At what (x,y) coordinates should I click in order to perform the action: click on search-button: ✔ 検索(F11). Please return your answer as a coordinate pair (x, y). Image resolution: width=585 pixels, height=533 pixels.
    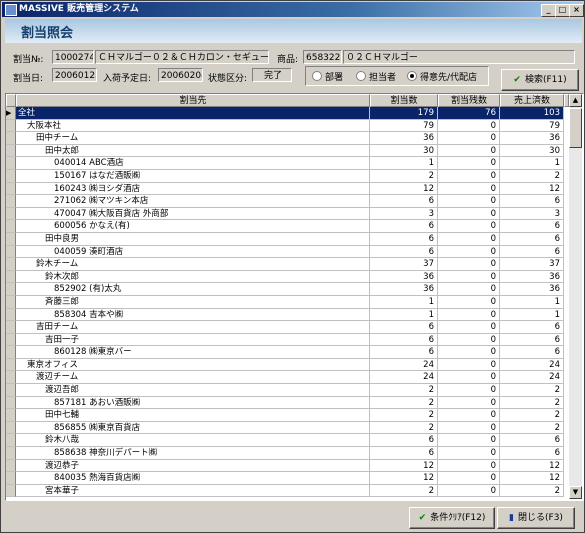
    Looking at the image, I should click on (540, 80).